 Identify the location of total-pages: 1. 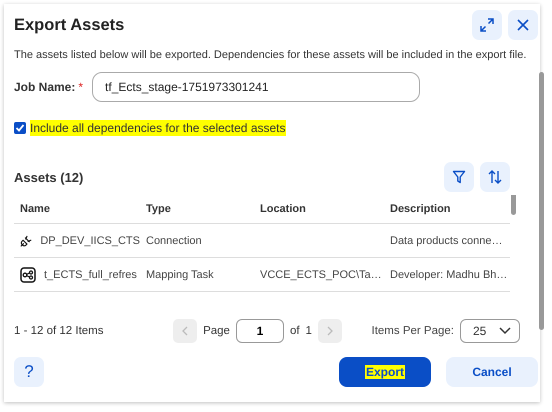
(309, 331).